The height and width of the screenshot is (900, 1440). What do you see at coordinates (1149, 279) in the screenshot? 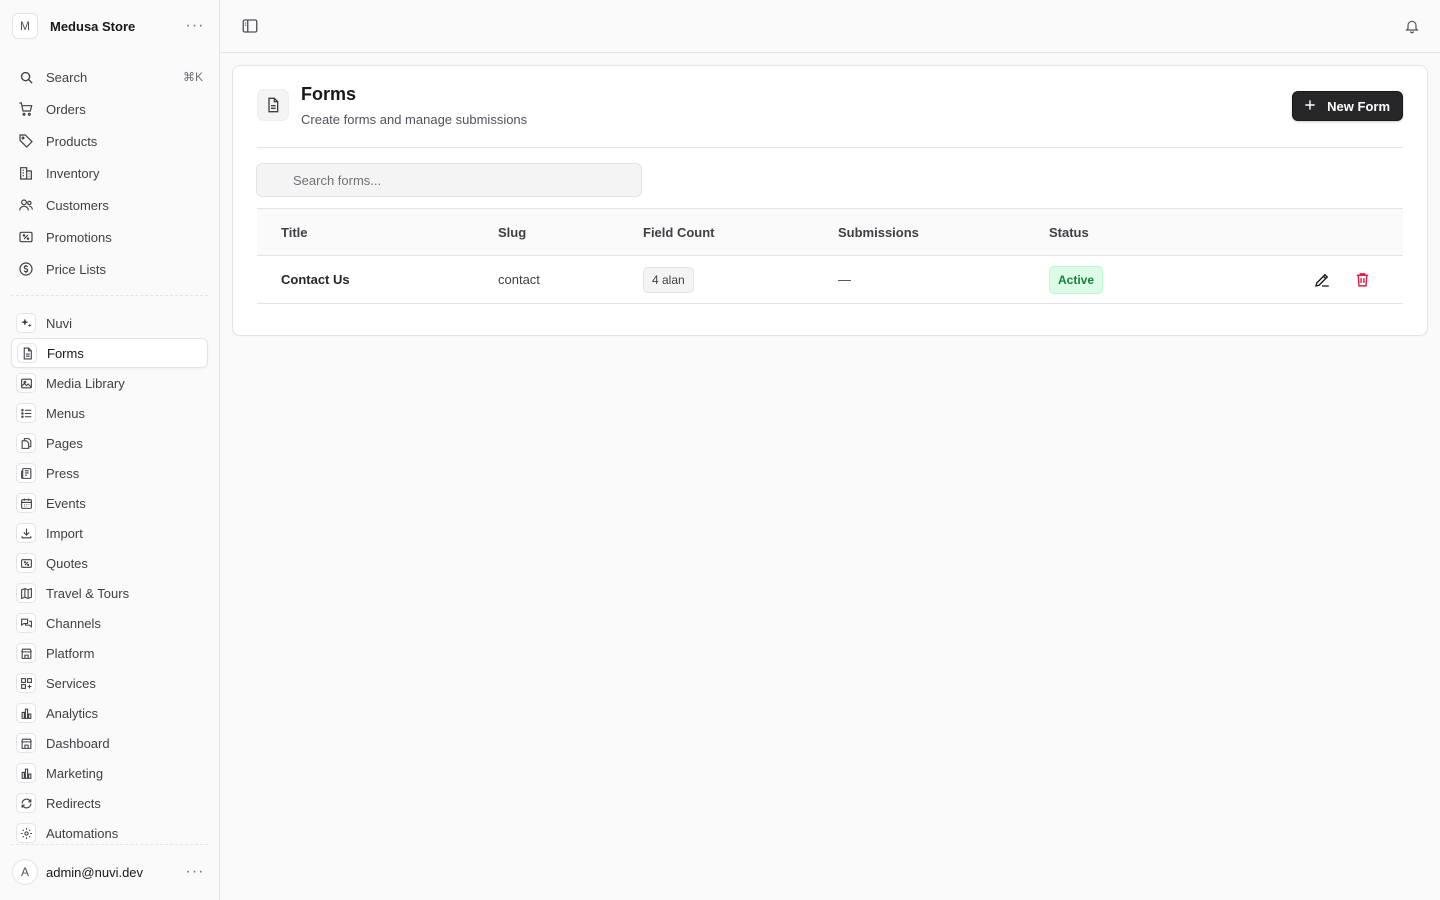
I see `status-cell: Active` at bounding box center [1149, 279].